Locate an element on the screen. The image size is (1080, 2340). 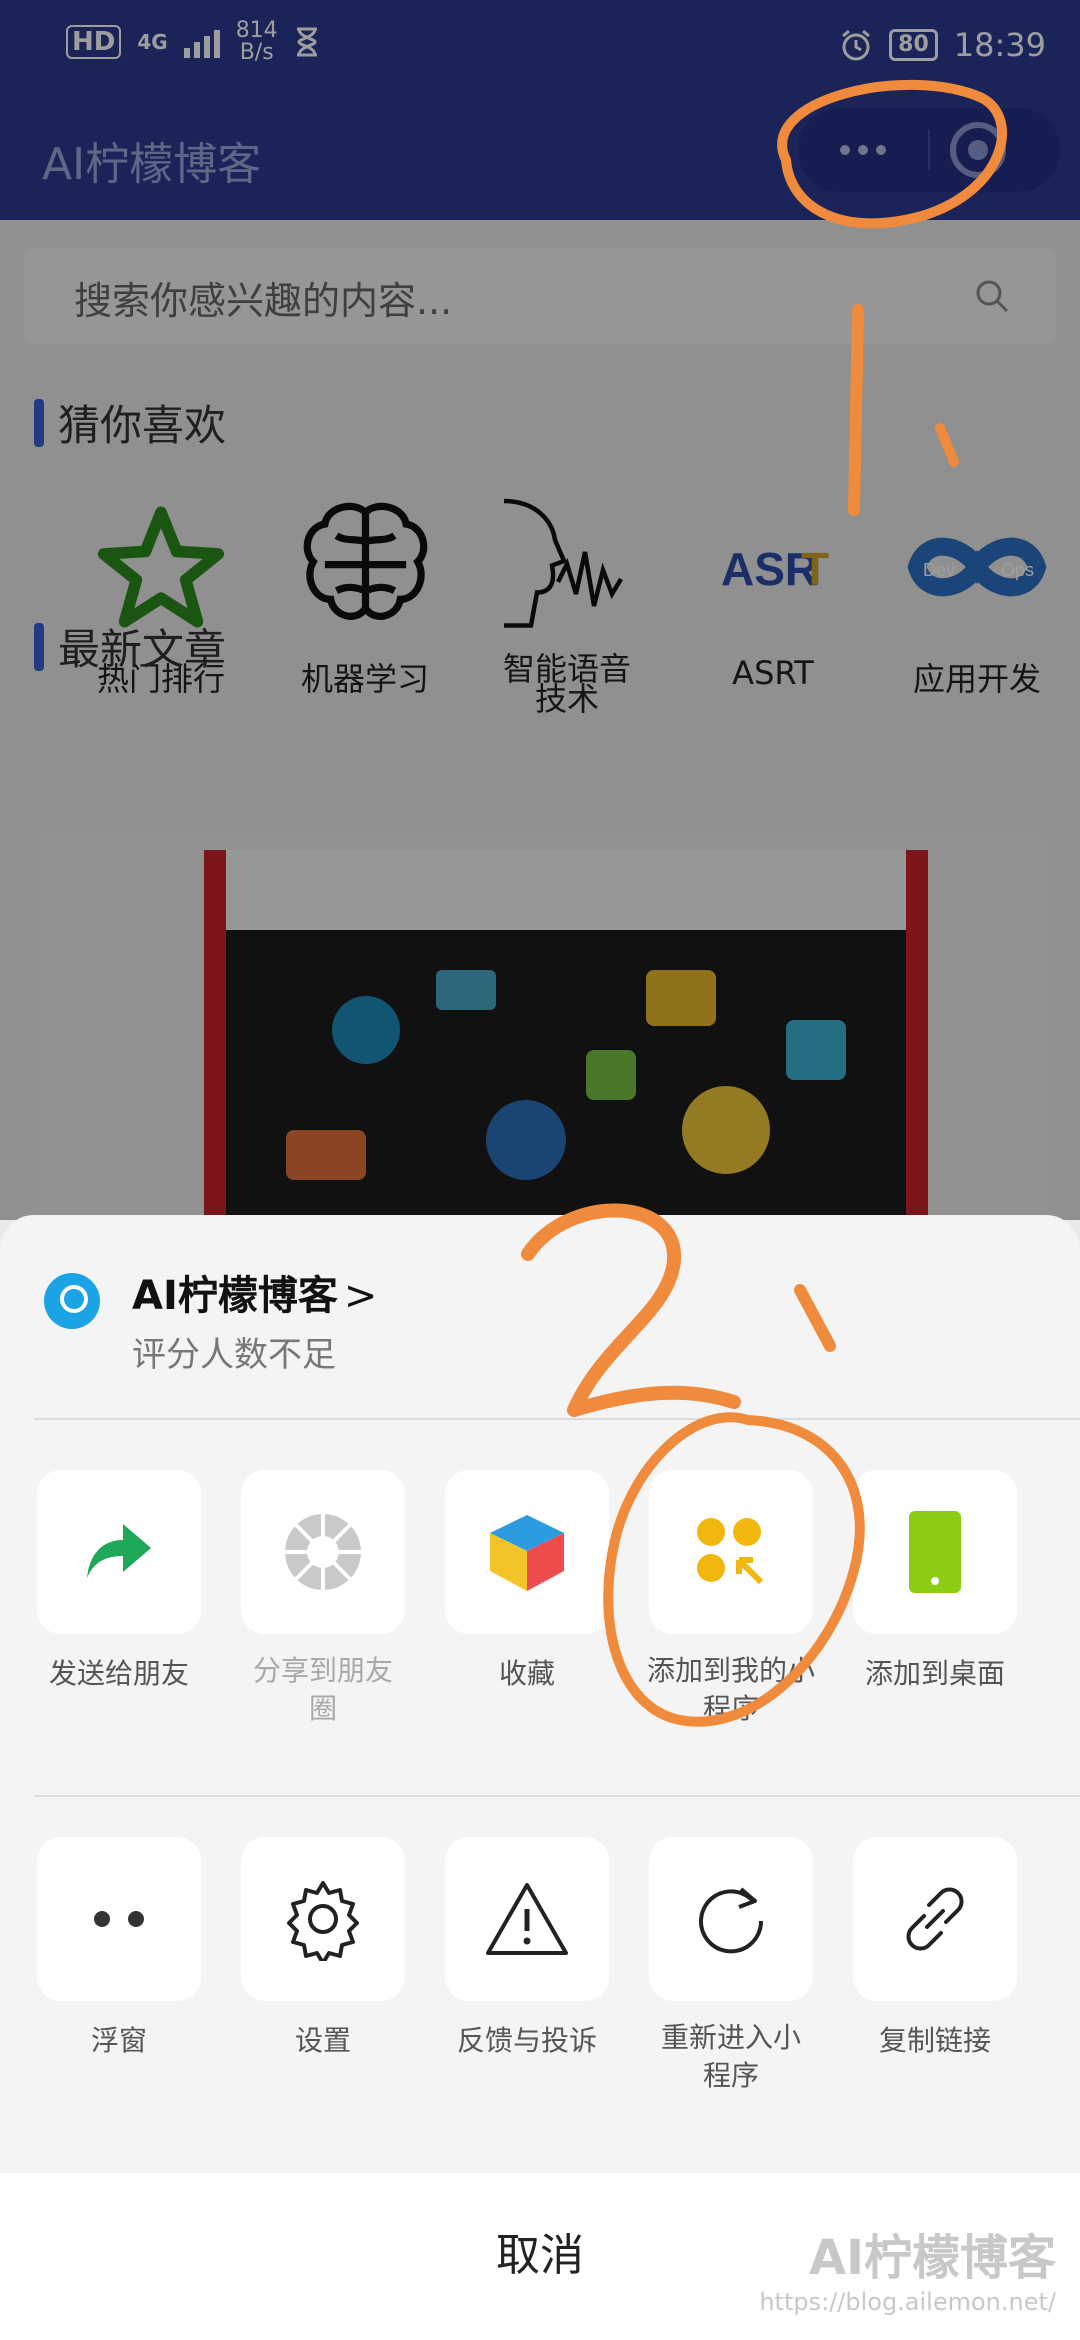
feedback-button: 反馈与投诉 is located at coordinates (527, 1948).